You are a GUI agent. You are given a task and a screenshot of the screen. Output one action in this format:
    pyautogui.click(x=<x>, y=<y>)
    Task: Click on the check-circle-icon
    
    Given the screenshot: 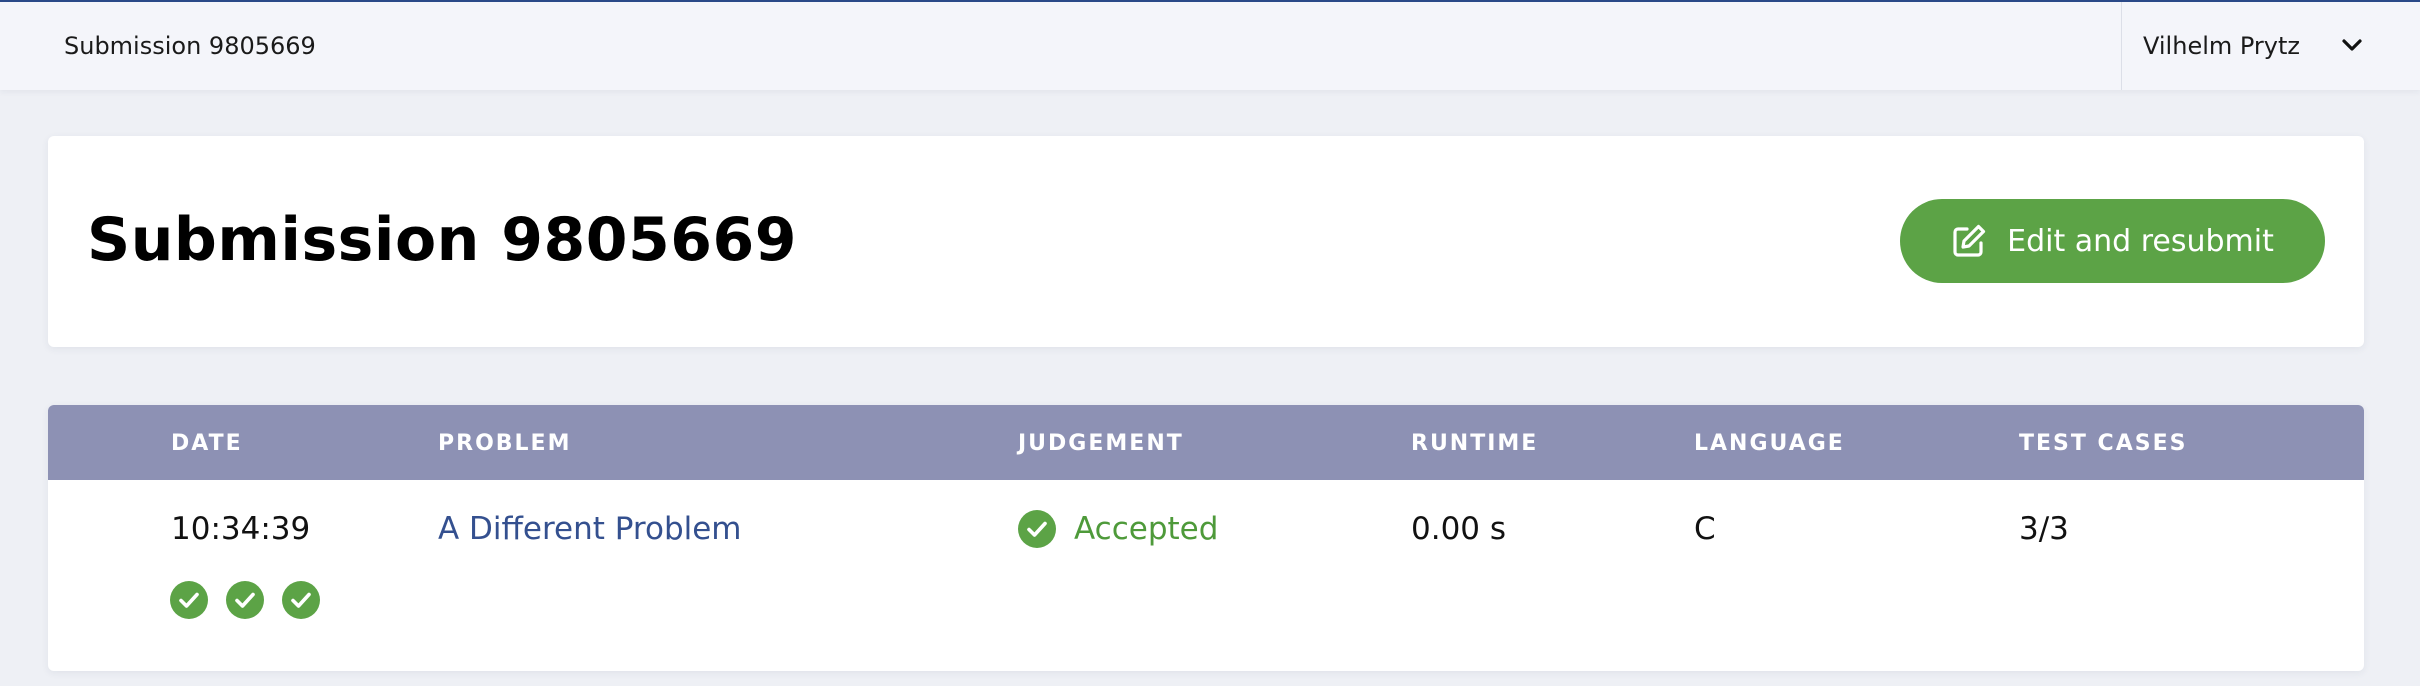 What is the action you would take?
    pyautogui.click(x=1037, y=529)
    